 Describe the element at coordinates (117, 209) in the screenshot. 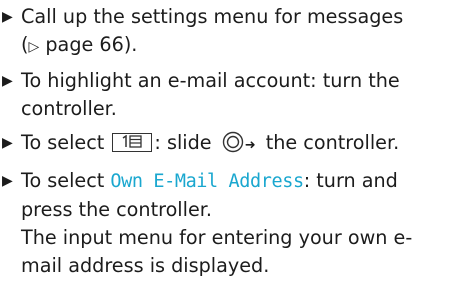

I see `step-4-line-2: press the controller.` at that location.